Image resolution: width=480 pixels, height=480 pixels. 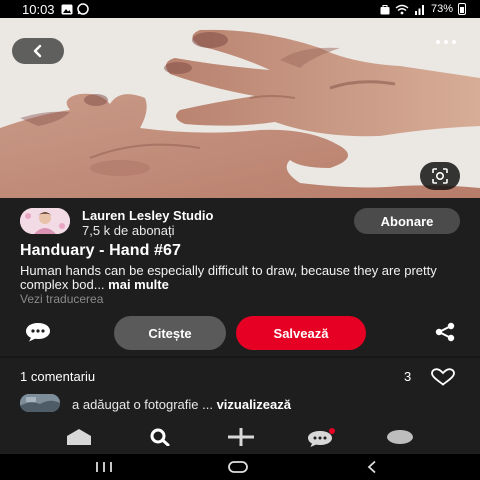 I want to click on system-navigation-bar, so click(x=240, y=467).